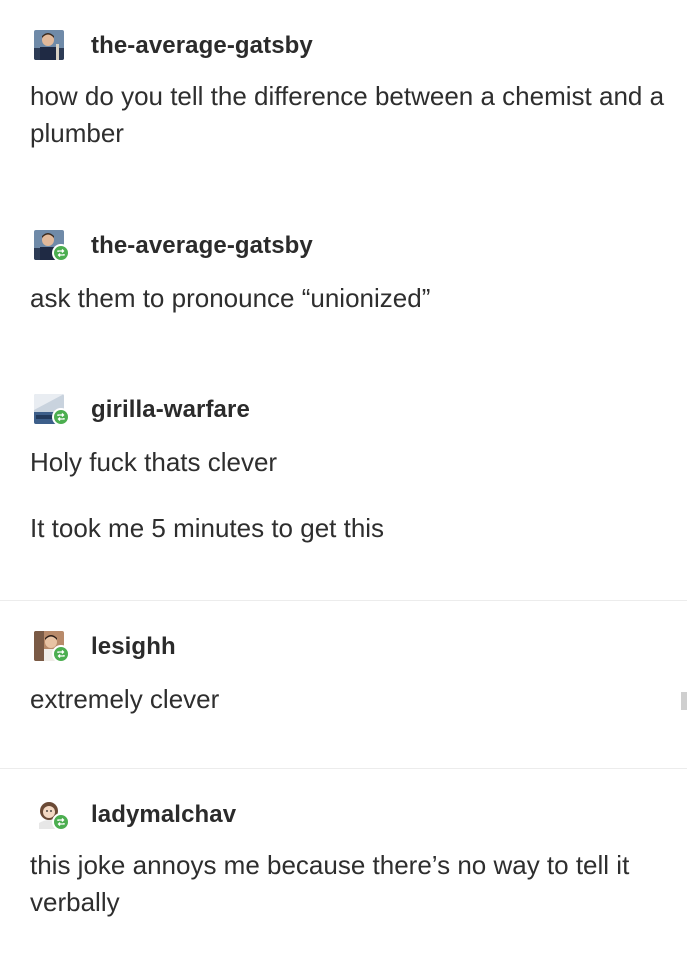 The height and width of the screenshot is (960, 687). Describe the element at coordinates (154, 462) in the screenshot. I see `post-text: Holy fuck thats clever` at that location.